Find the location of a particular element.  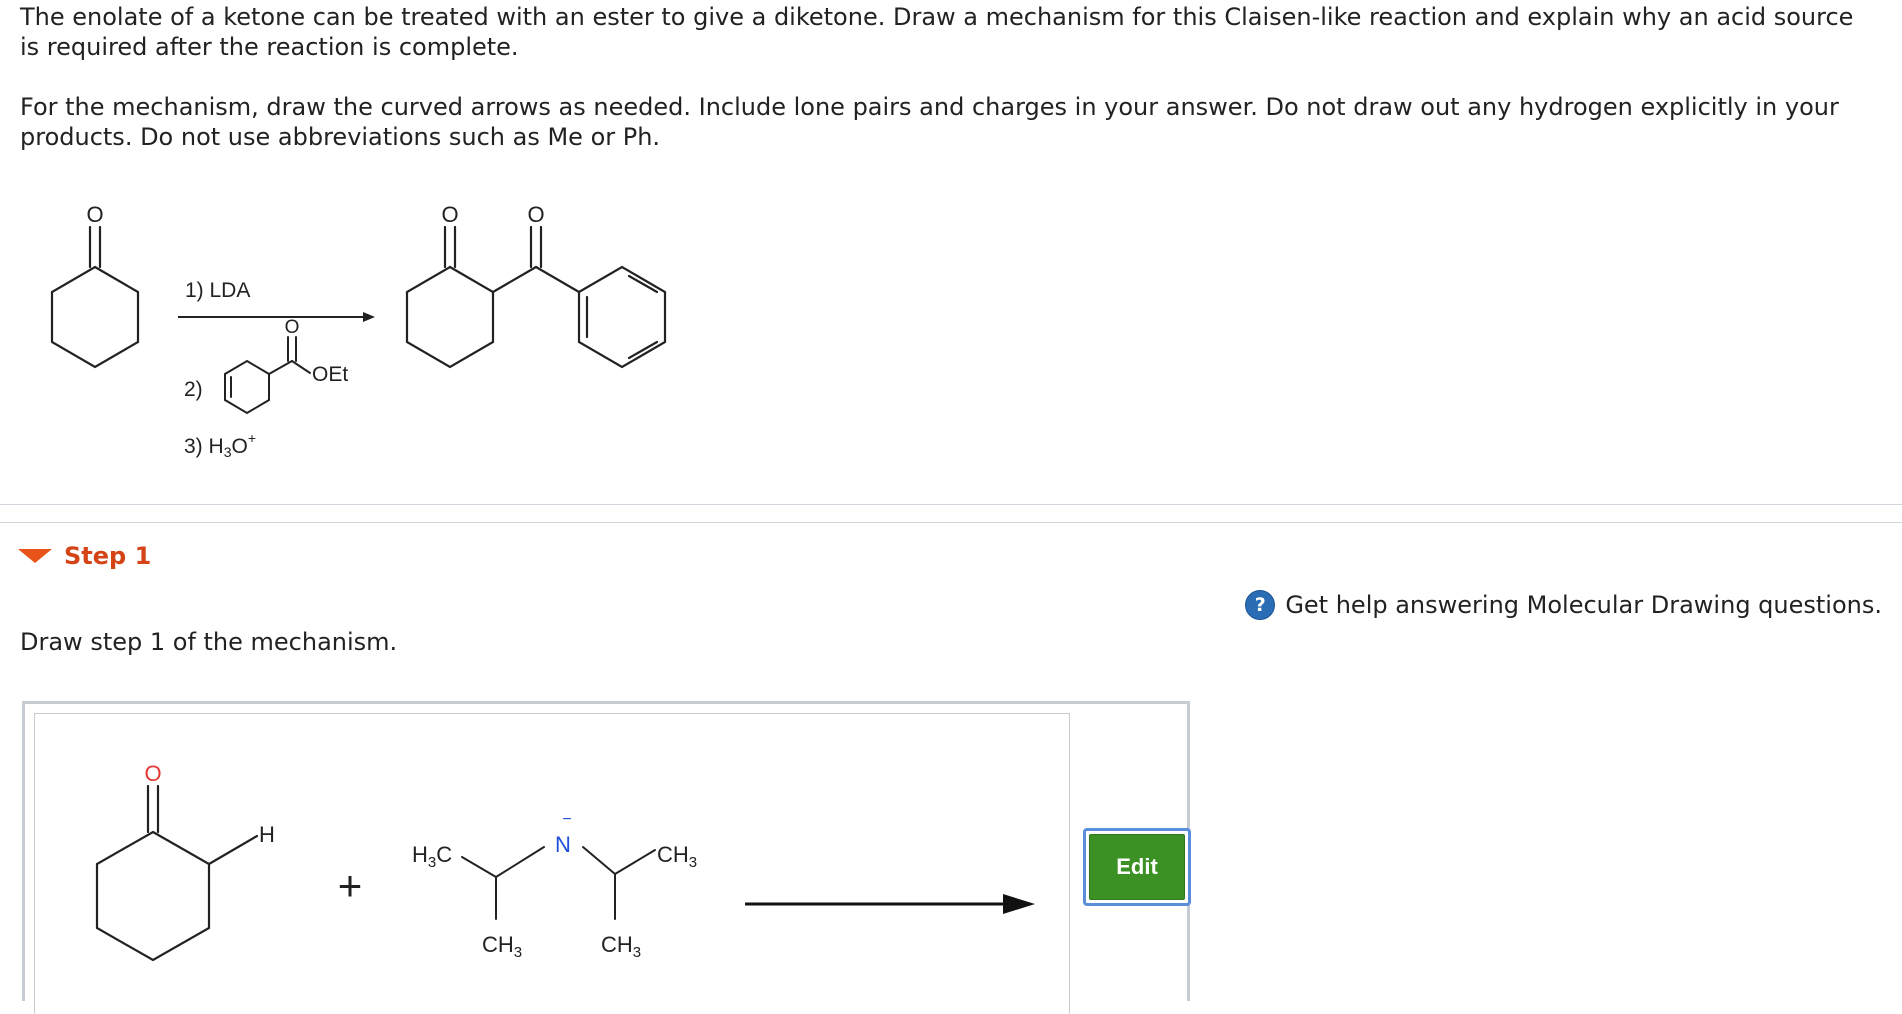

product-oxygen-1: O is located at coordinates (449, 214).